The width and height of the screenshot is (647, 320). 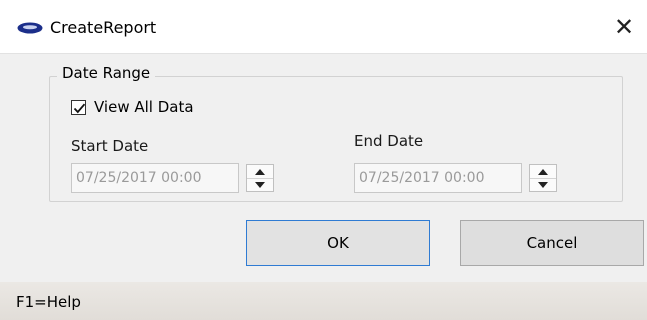 I want to click on start-date-picker, so click(x=172, y=178).